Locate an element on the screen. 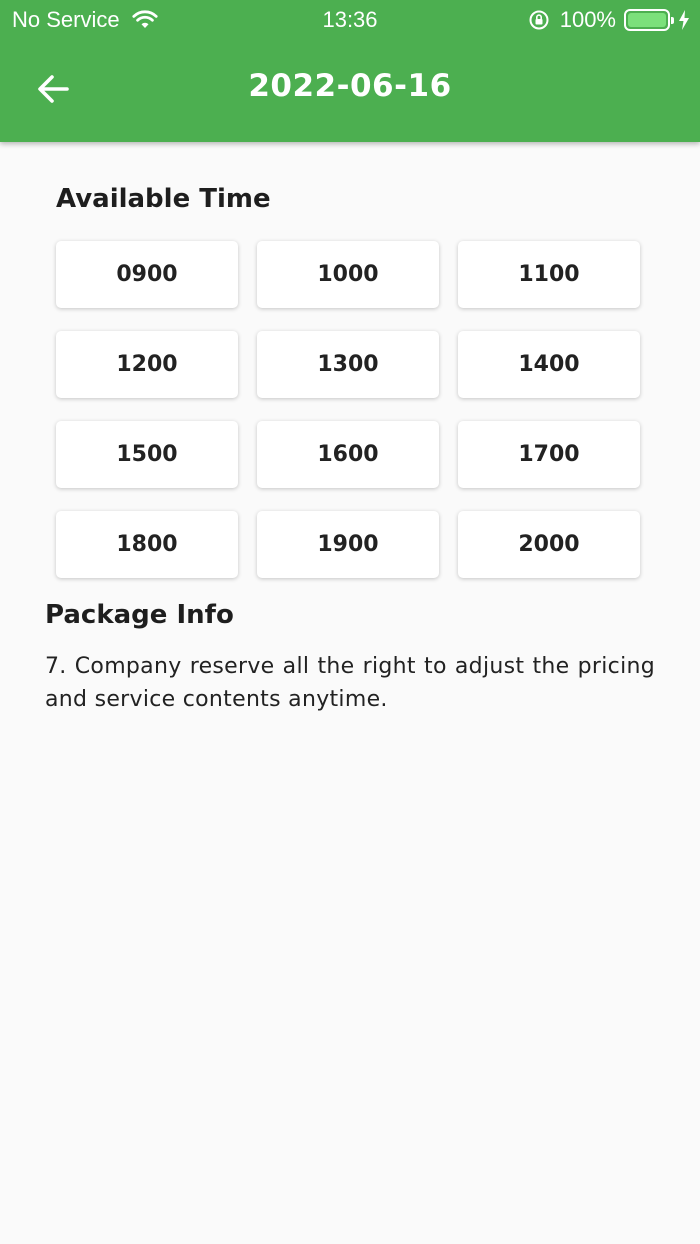 The image size is (700, 1244). time-slot-button: 1800 is located at coordinates (147, 544).